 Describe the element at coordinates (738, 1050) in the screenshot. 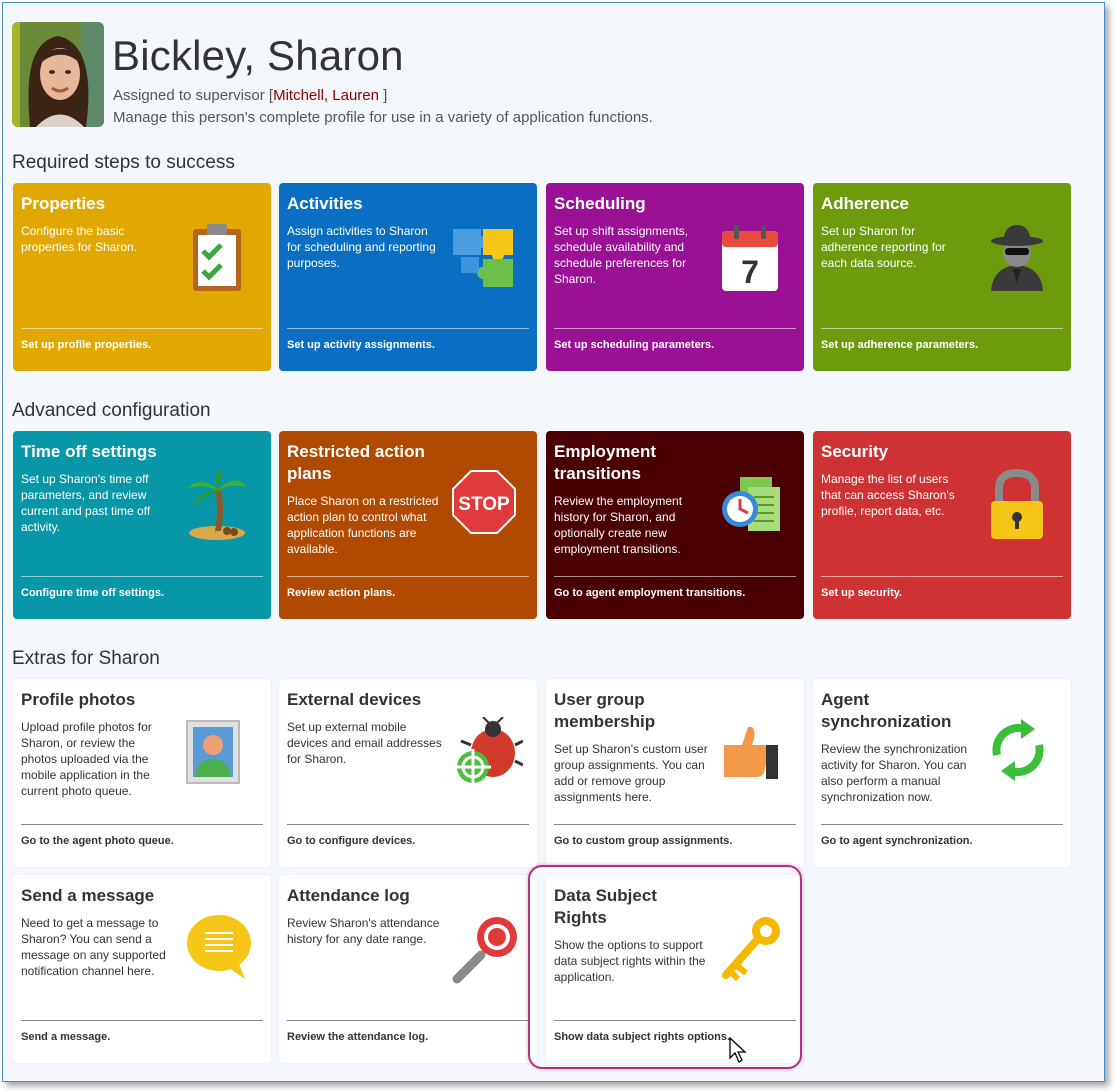

I see `mouse-cursor-icon` at that location.